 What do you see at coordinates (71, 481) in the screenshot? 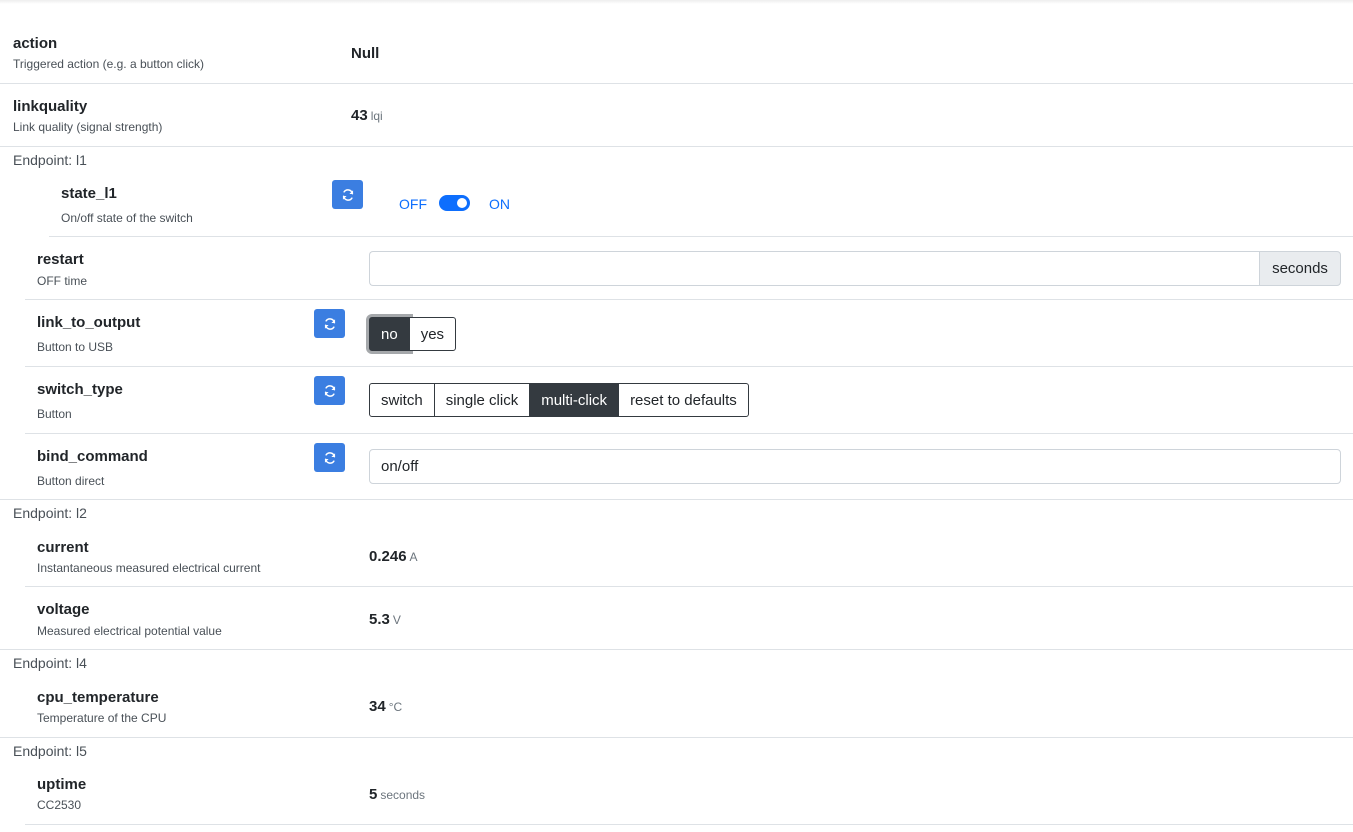
I see `bind-command-description: Button direct` at bounding box center [71, 481].